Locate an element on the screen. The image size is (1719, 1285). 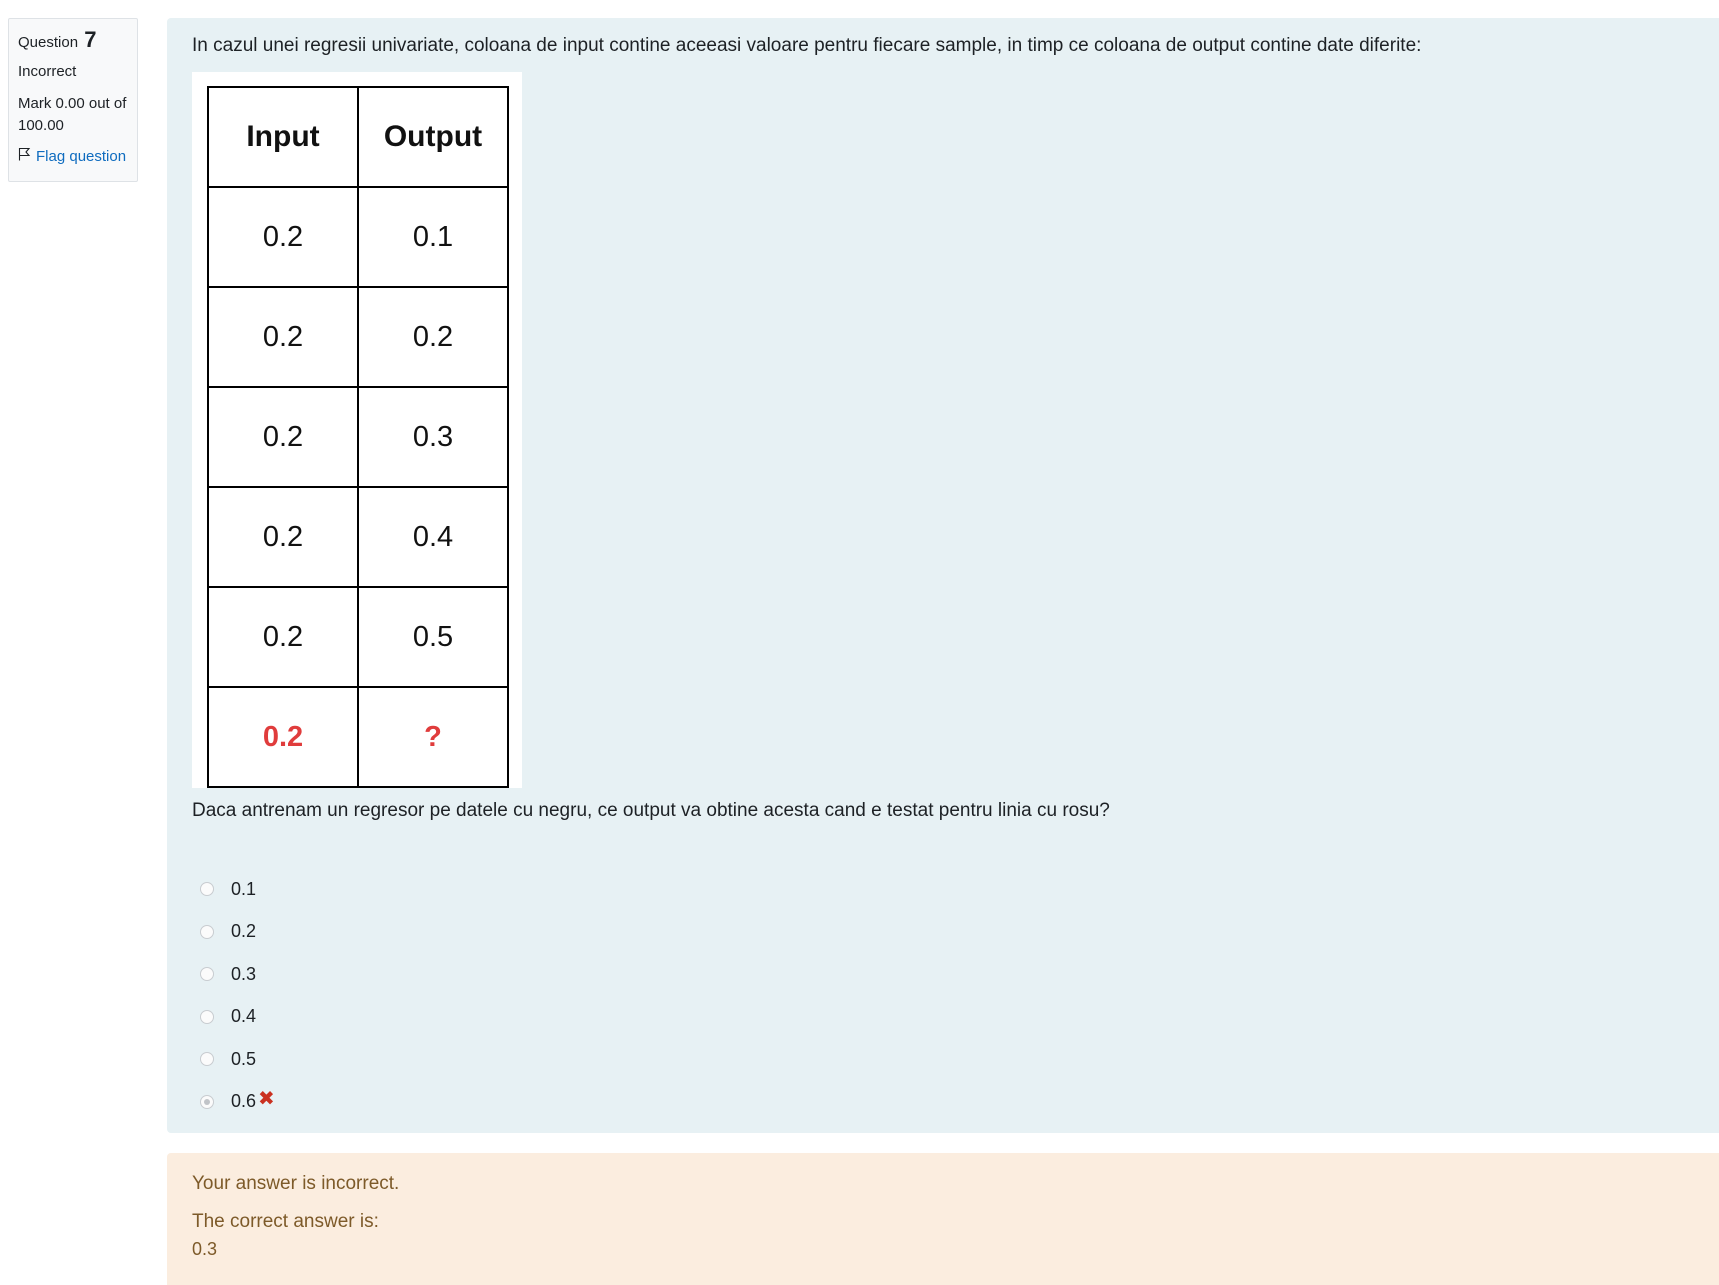
answer-option: 0.3 is located at coordinates (237, 974).